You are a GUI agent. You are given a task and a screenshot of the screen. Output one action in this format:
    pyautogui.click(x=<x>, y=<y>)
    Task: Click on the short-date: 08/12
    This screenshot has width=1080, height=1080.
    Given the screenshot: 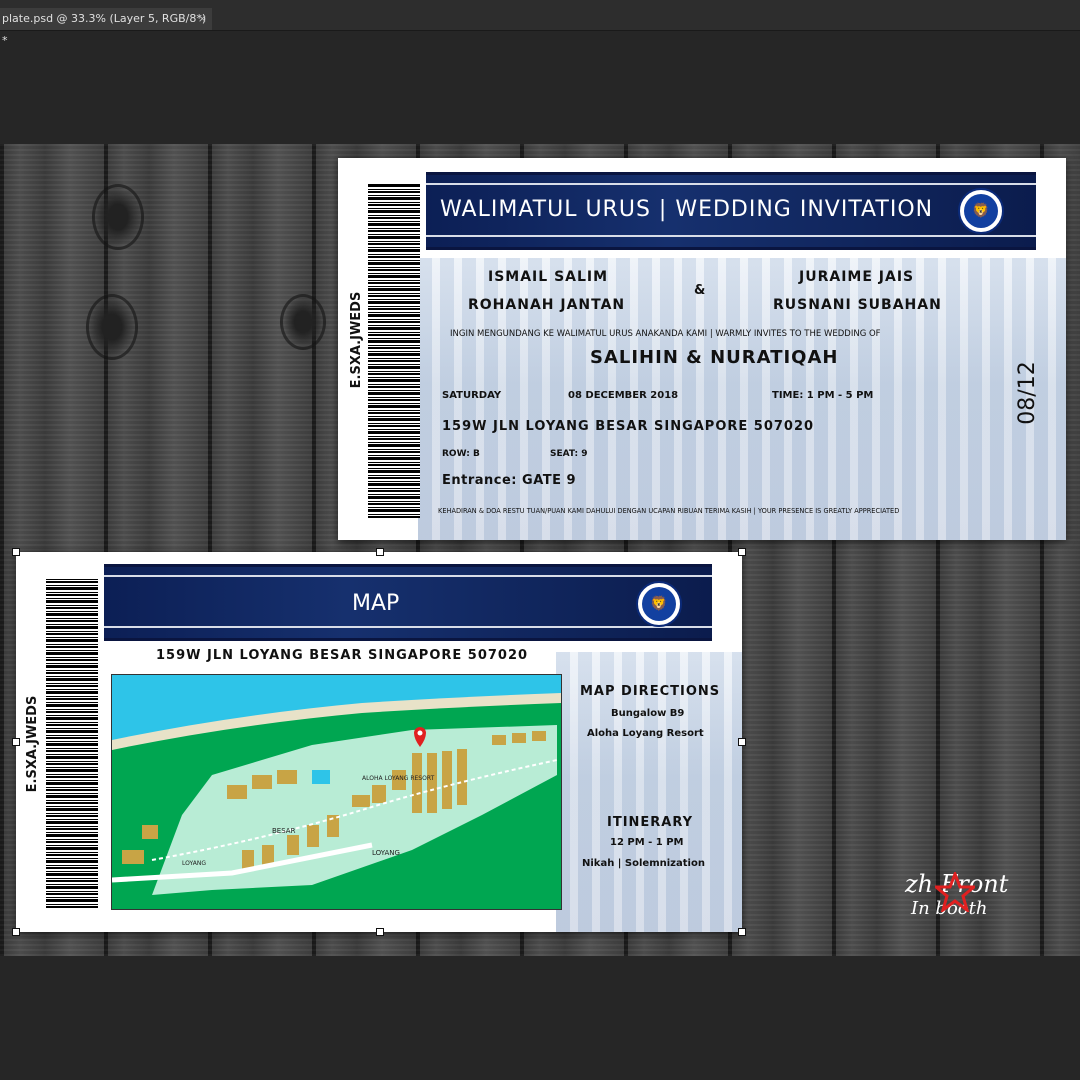 What is the action you would take?
    pyautogui.click(x=1027, y=393)
    